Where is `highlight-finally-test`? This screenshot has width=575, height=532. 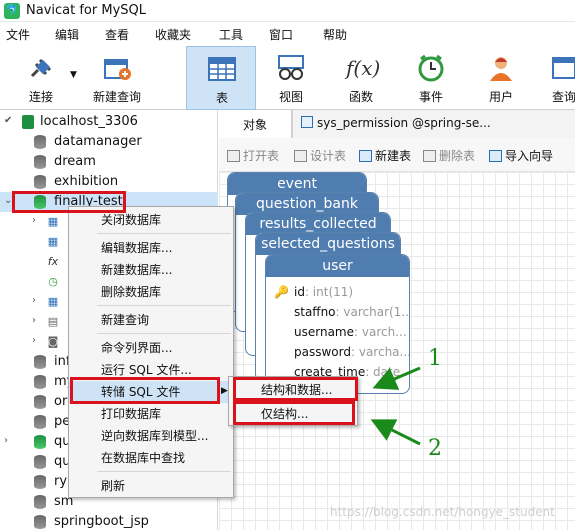 highlight-finally-test is located at coordinates (69, 202).